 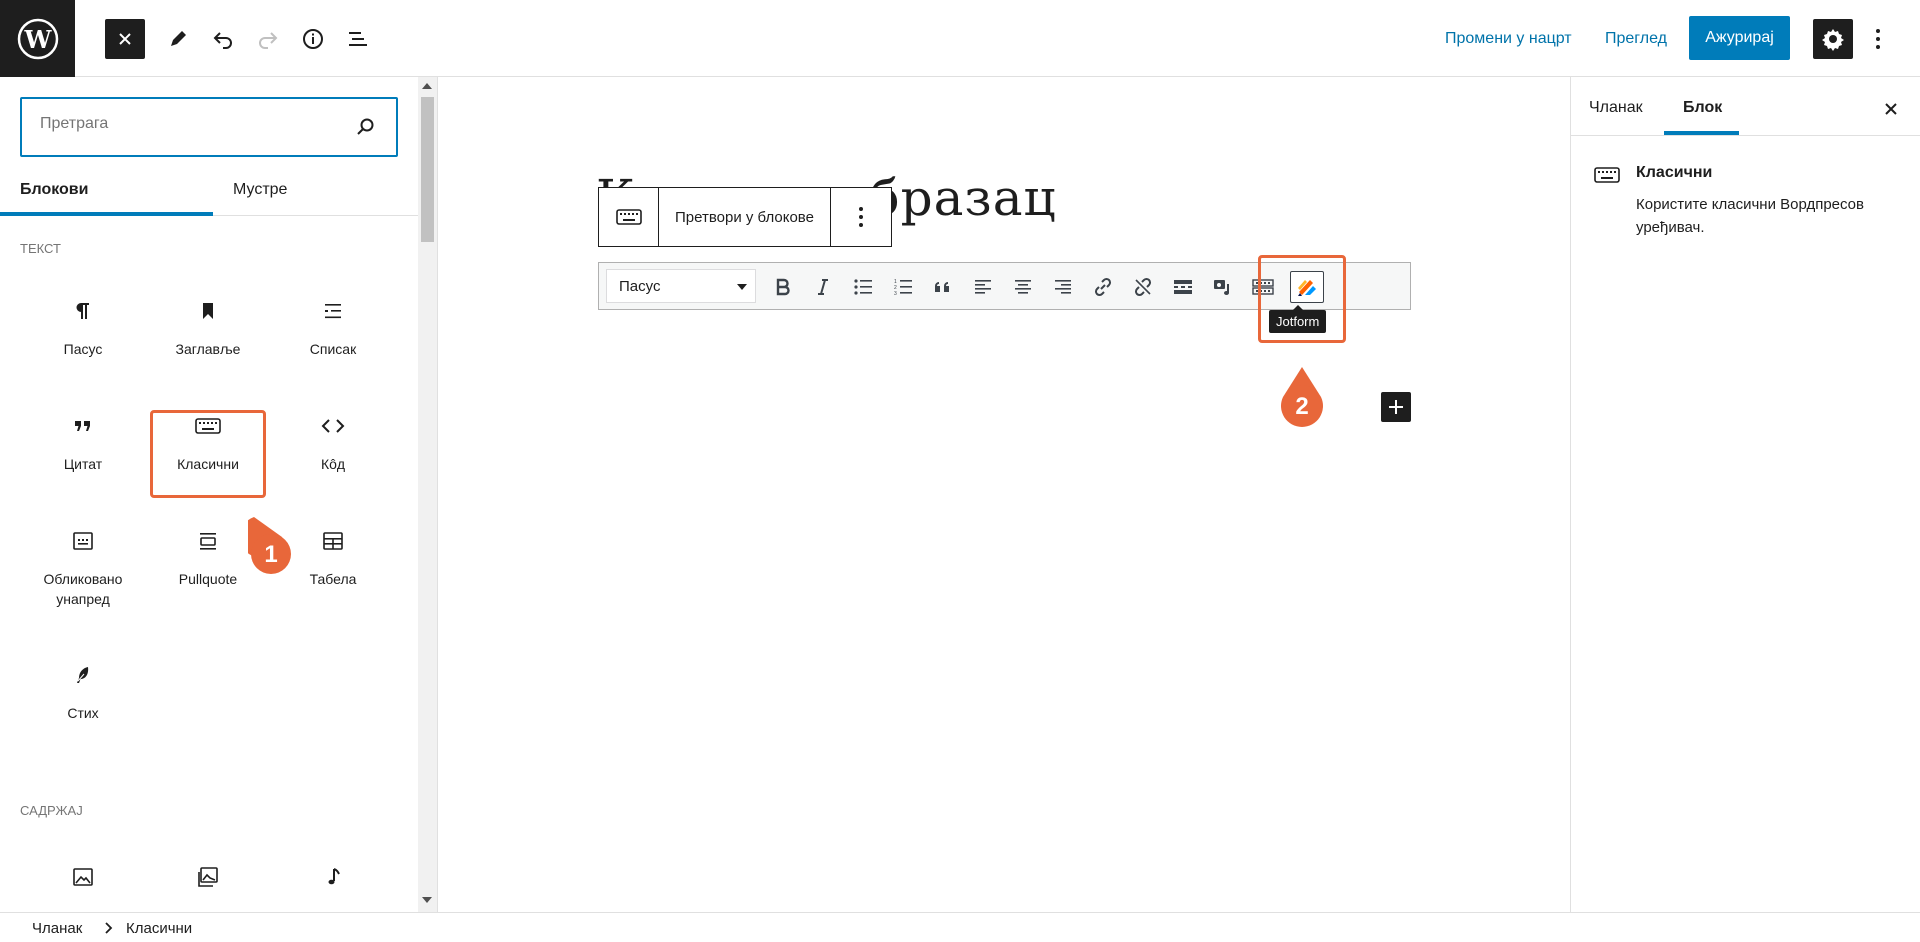 I want to click on block-label: Обликовано унапред, so click(x=83, y=589).